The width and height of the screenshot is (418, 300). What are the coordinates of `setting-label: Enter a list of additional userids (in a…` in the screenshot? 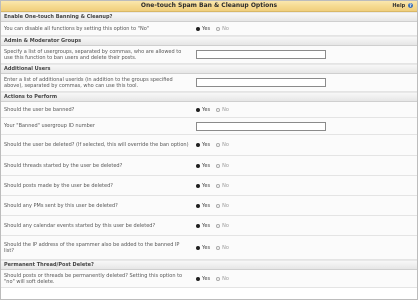 It's located at (88, 82).